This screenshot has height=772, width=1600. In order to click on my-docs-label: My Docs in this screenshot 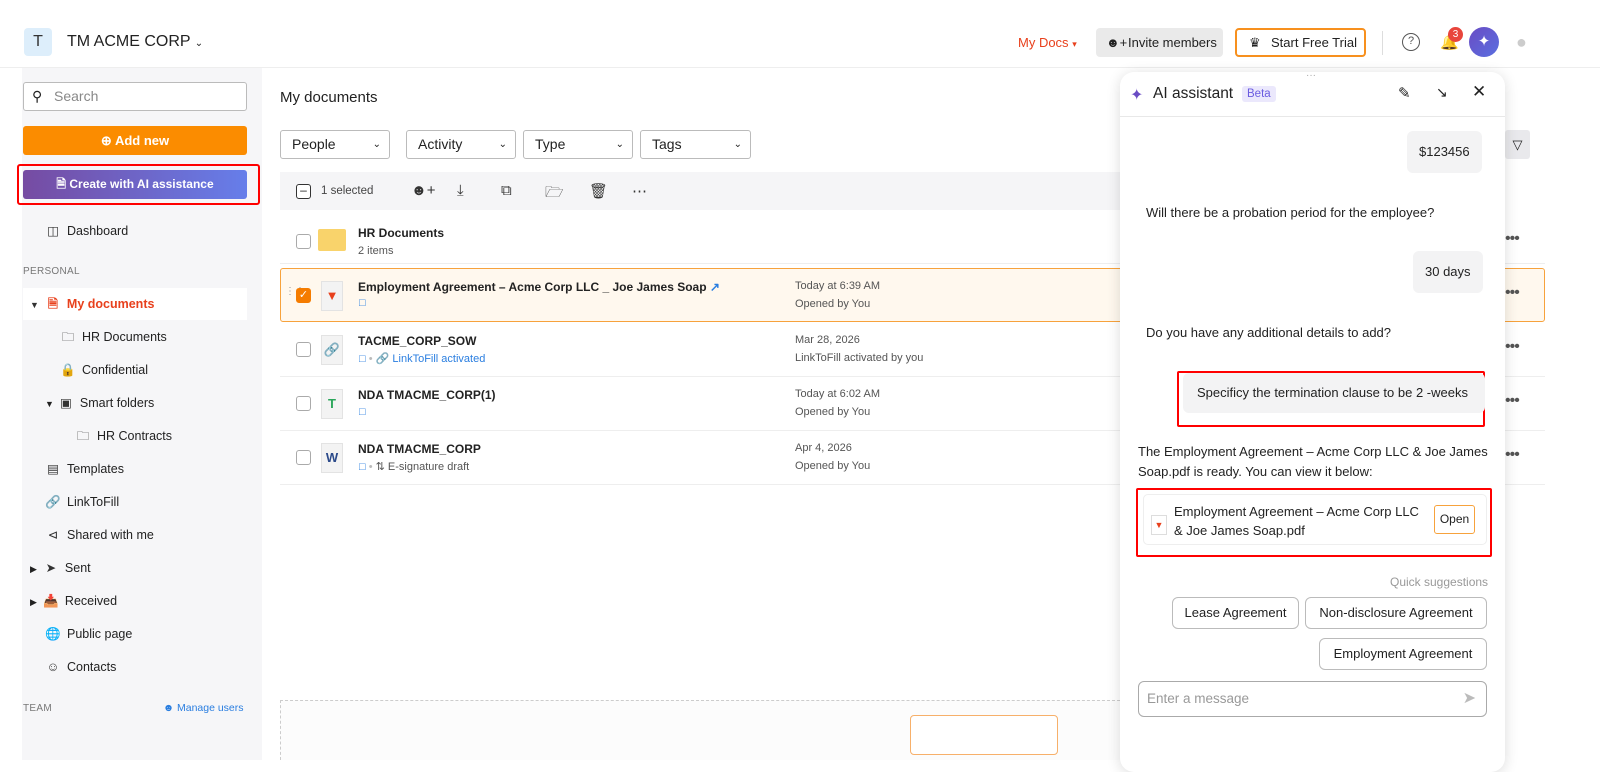, I will do `click(1043, 42)`.